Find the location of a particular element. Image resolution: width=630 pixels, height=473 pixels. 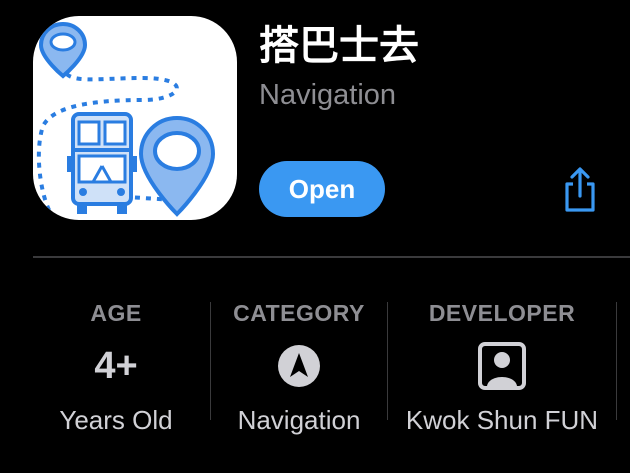

compass-navigation-icon is located at coordinates (299, 366).